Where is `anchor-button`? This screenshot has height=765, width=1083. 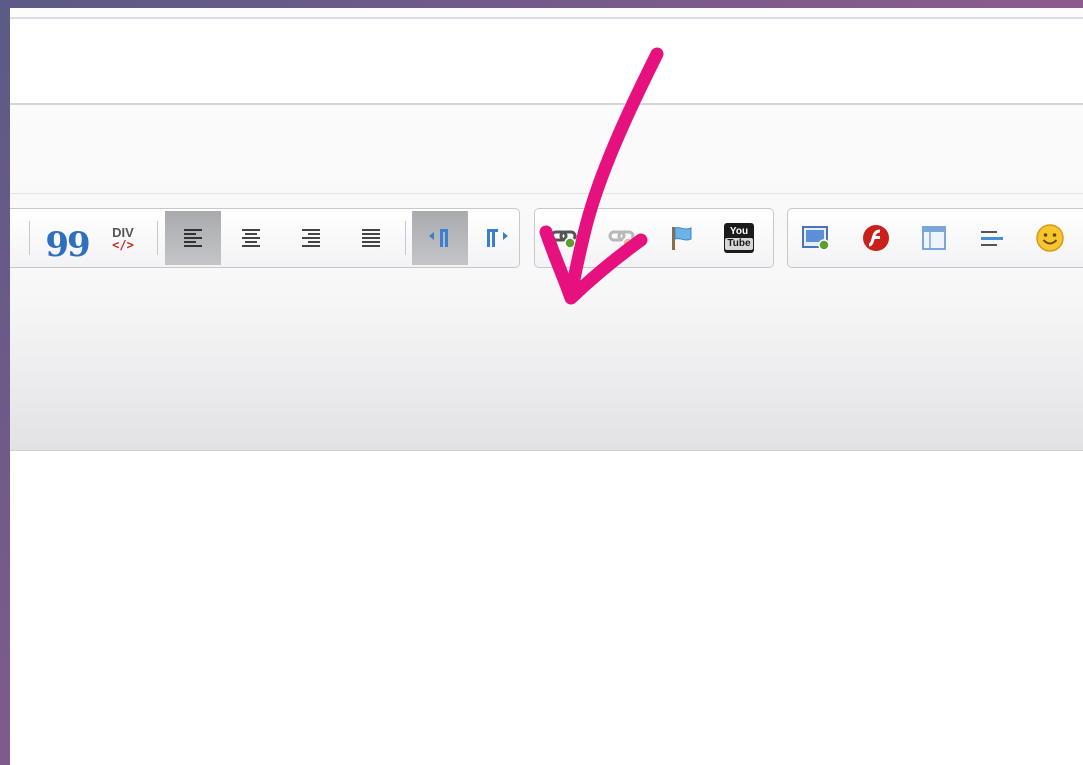
anchor-button is located at coordinates (681, 238).